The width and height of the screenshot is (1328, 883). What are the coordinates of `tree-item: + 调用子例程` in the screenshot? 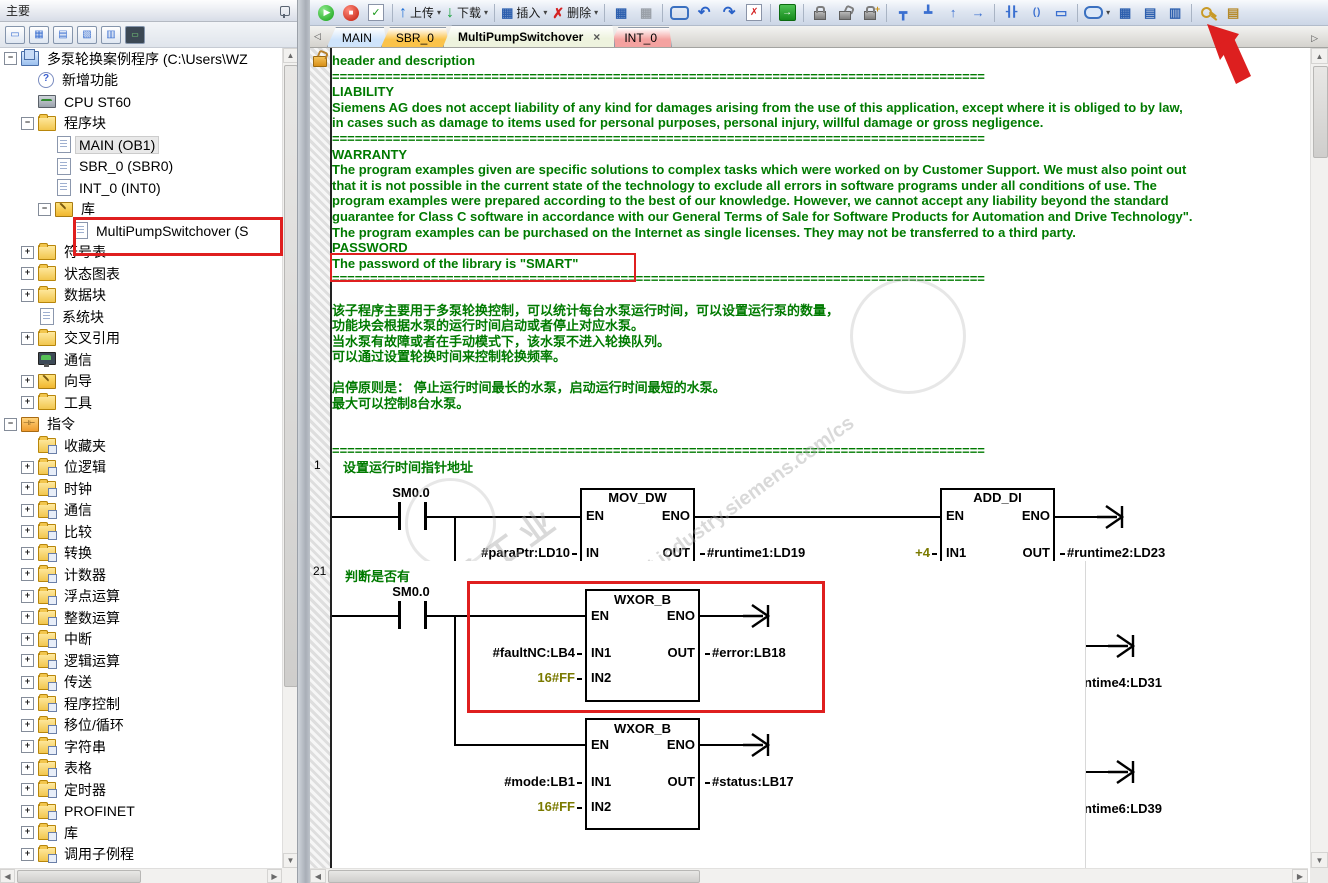 It's located at (141, 855).